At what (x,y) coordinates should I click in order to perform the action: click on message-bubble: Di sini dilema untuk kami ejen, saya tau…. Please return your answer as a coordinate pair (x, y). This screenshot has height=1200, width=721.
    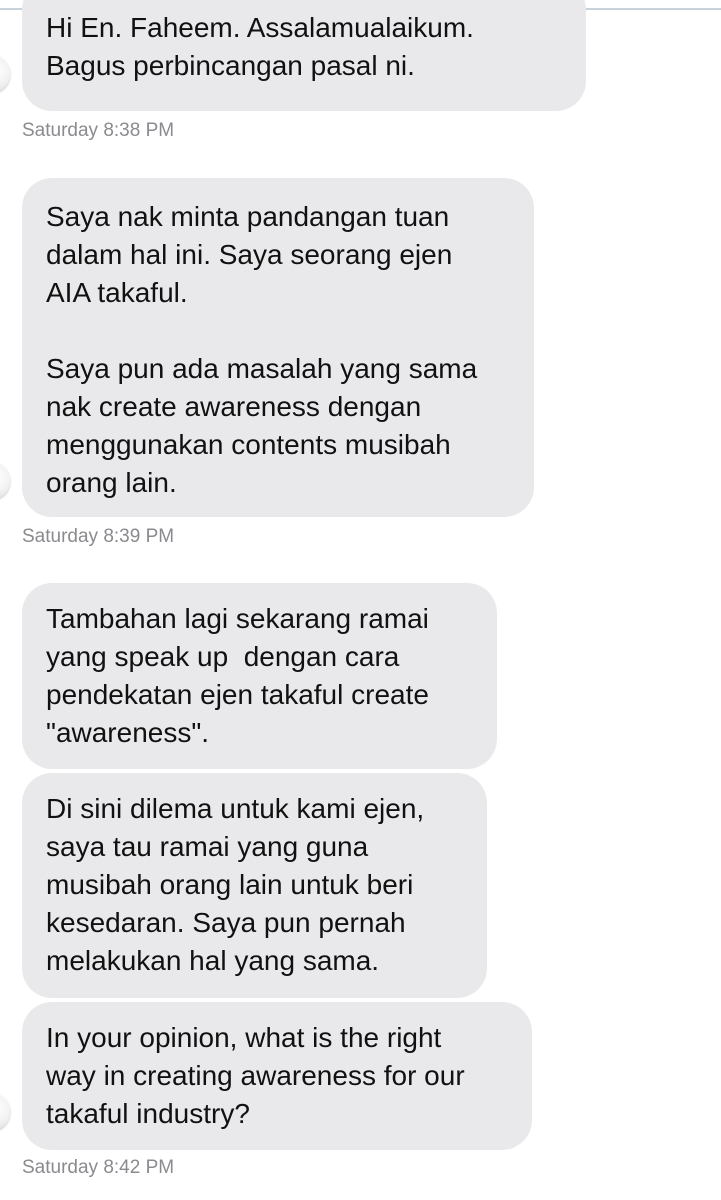
    Looking at the image, I should click on (254, 885).